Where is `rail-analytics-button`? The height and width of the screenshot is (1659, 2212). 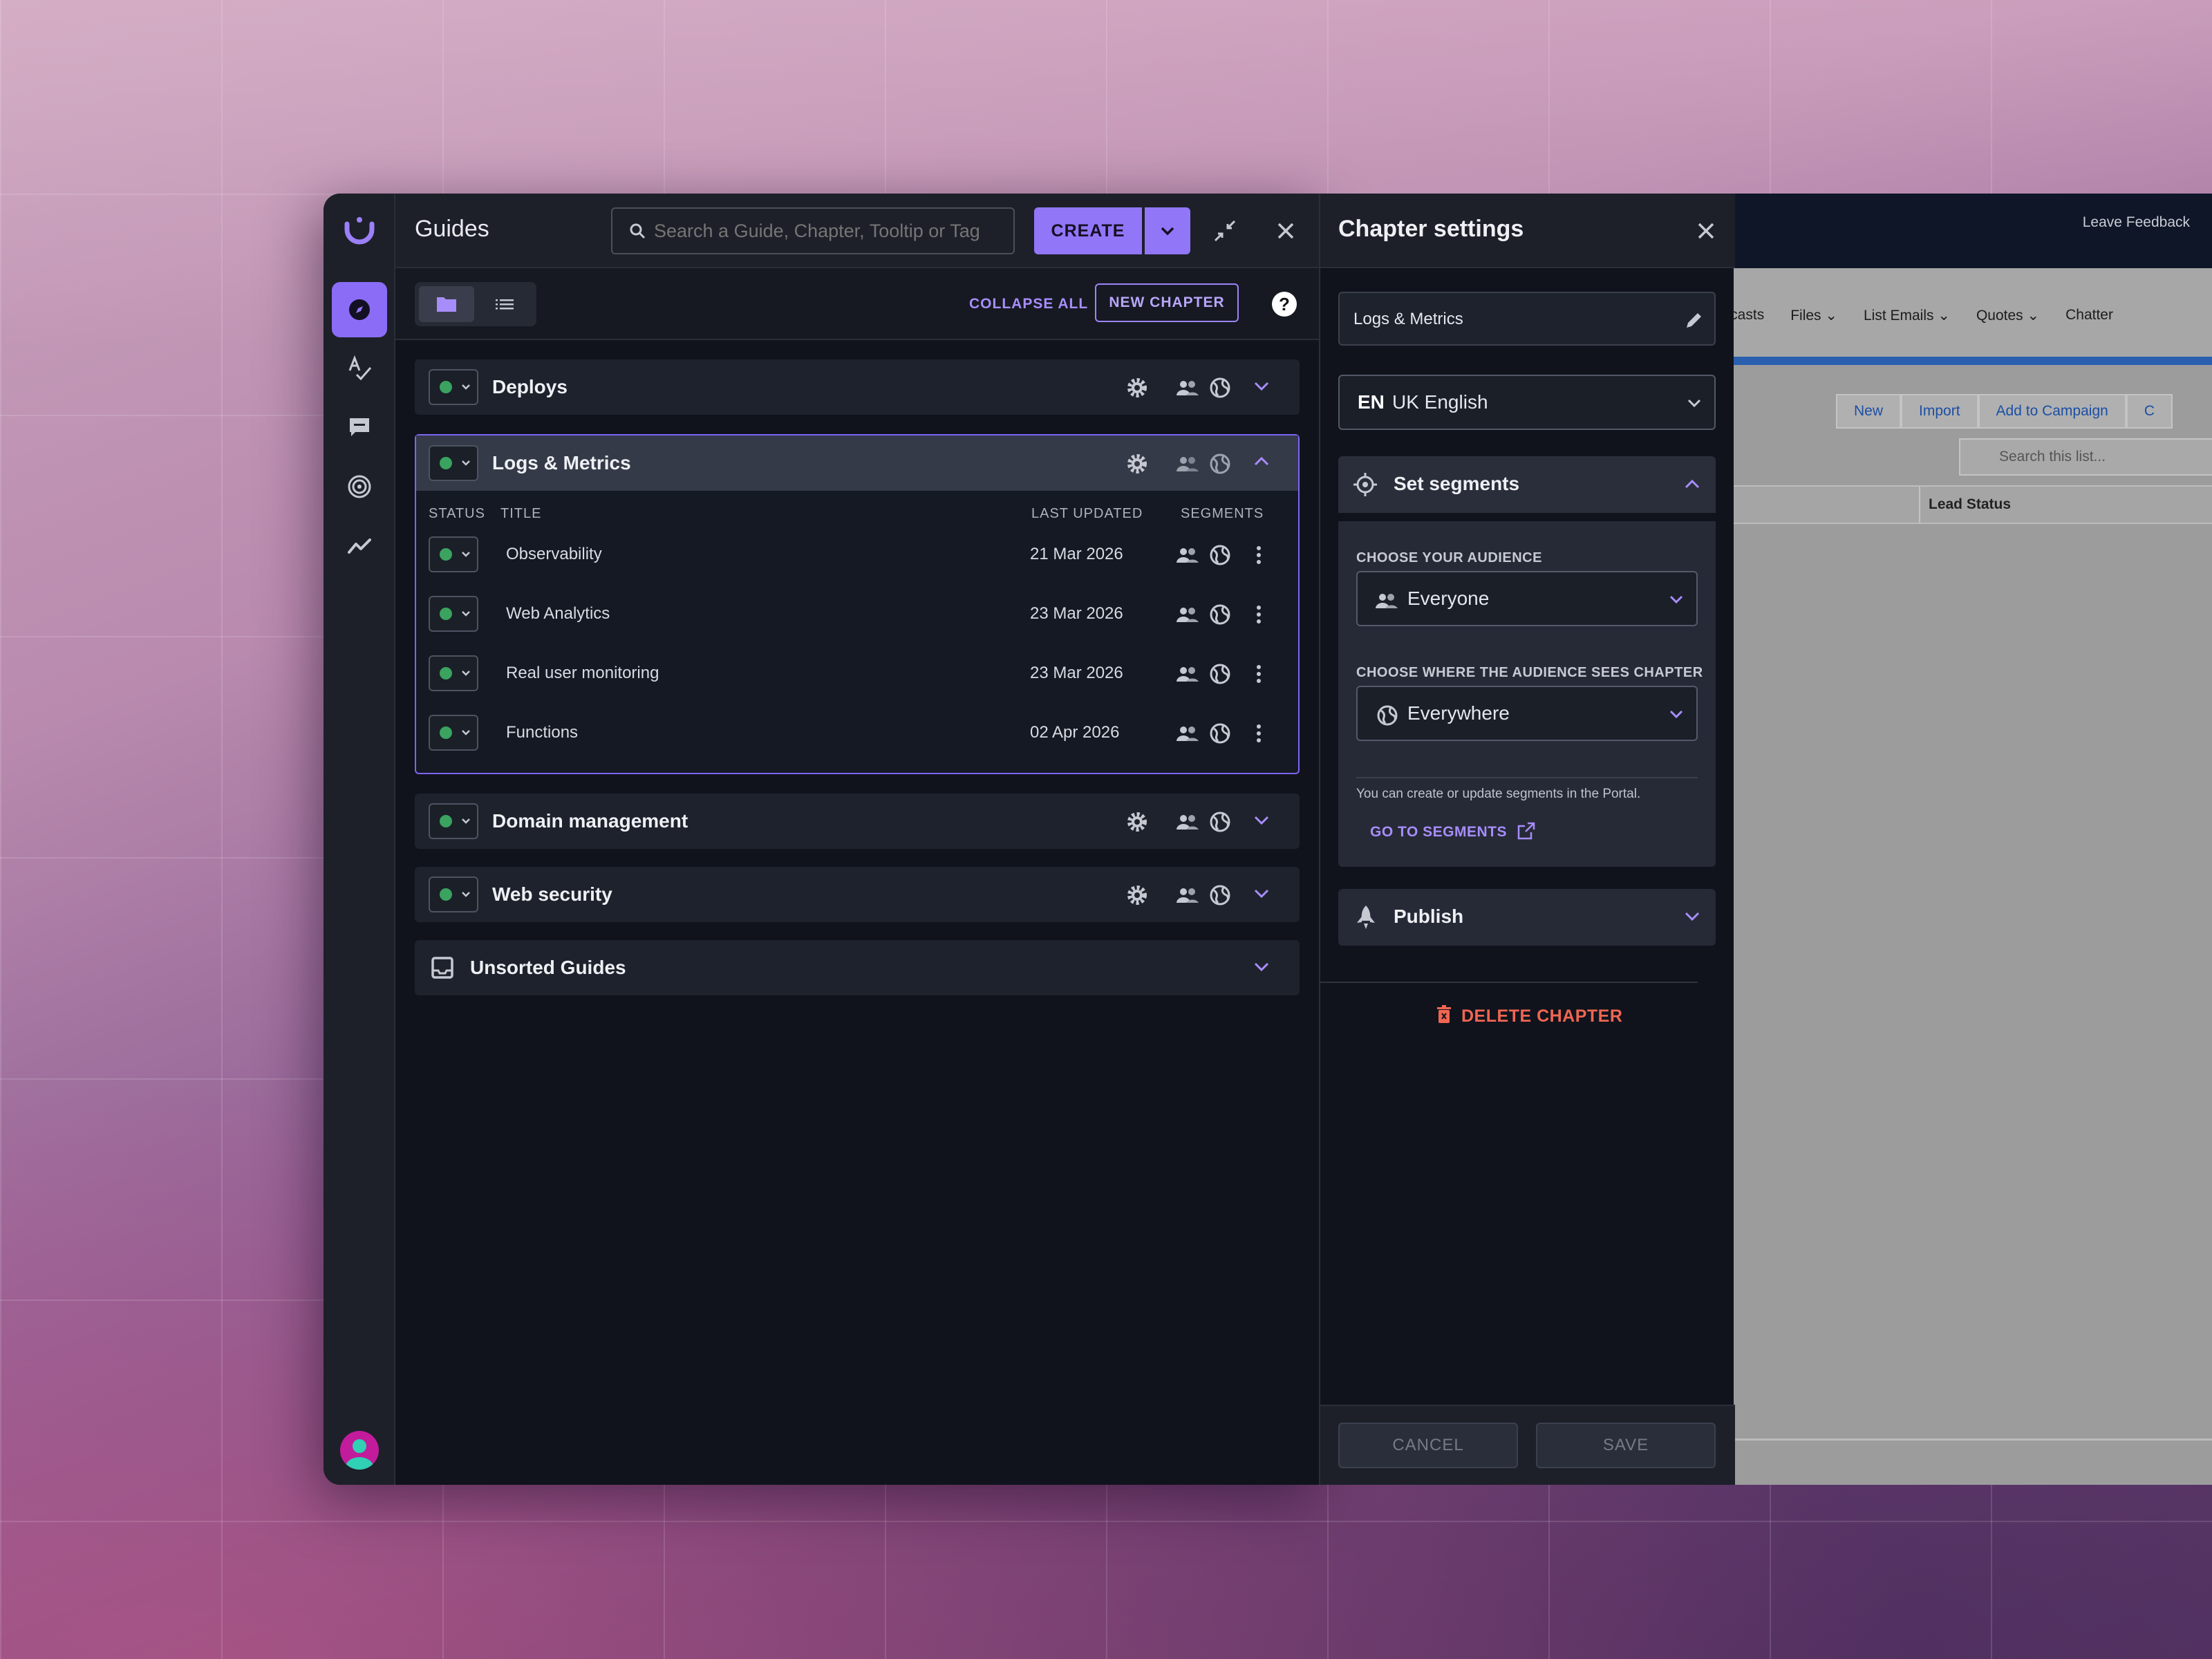
rail-analytics-button is located at coordinates (359, 546).